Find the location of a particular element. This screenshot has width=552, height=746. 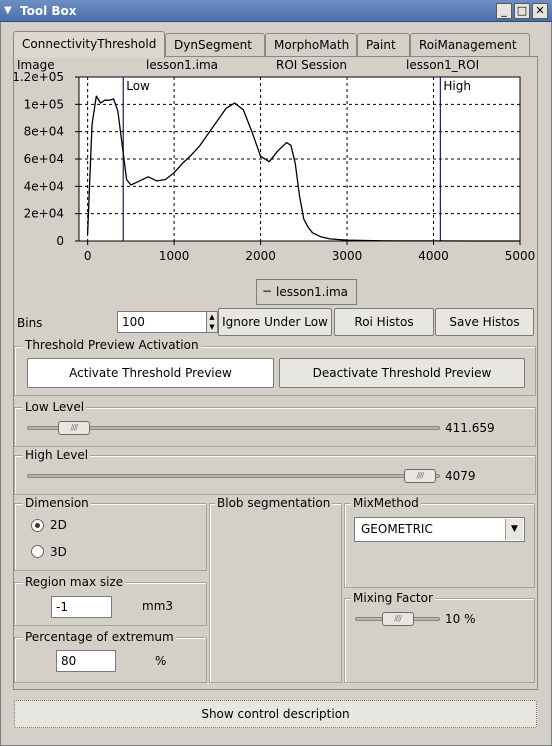

x-tick-label: 1000 is located at coordinates (174, 256).